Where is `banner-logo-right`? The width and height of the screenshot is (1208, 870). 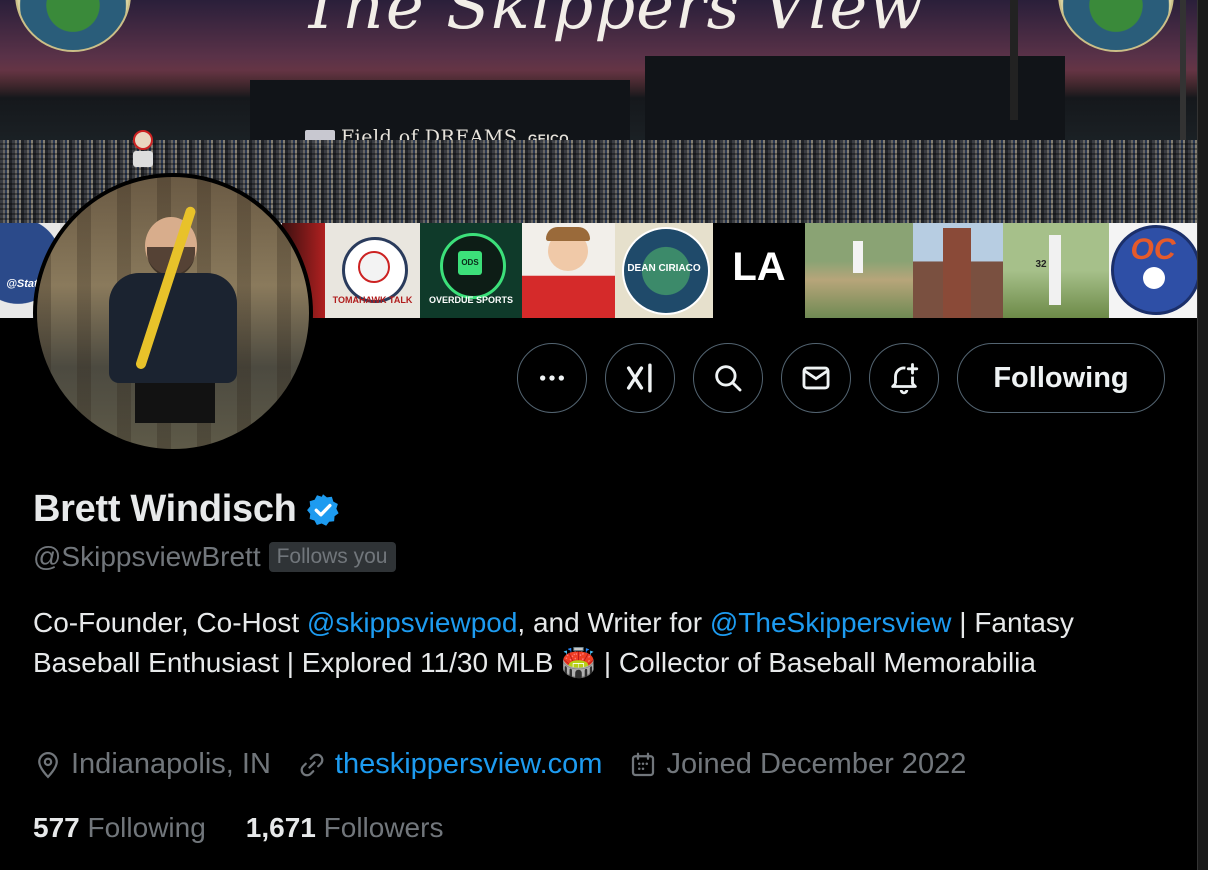
banner-logo-right is located at coordinates (1116, 26).